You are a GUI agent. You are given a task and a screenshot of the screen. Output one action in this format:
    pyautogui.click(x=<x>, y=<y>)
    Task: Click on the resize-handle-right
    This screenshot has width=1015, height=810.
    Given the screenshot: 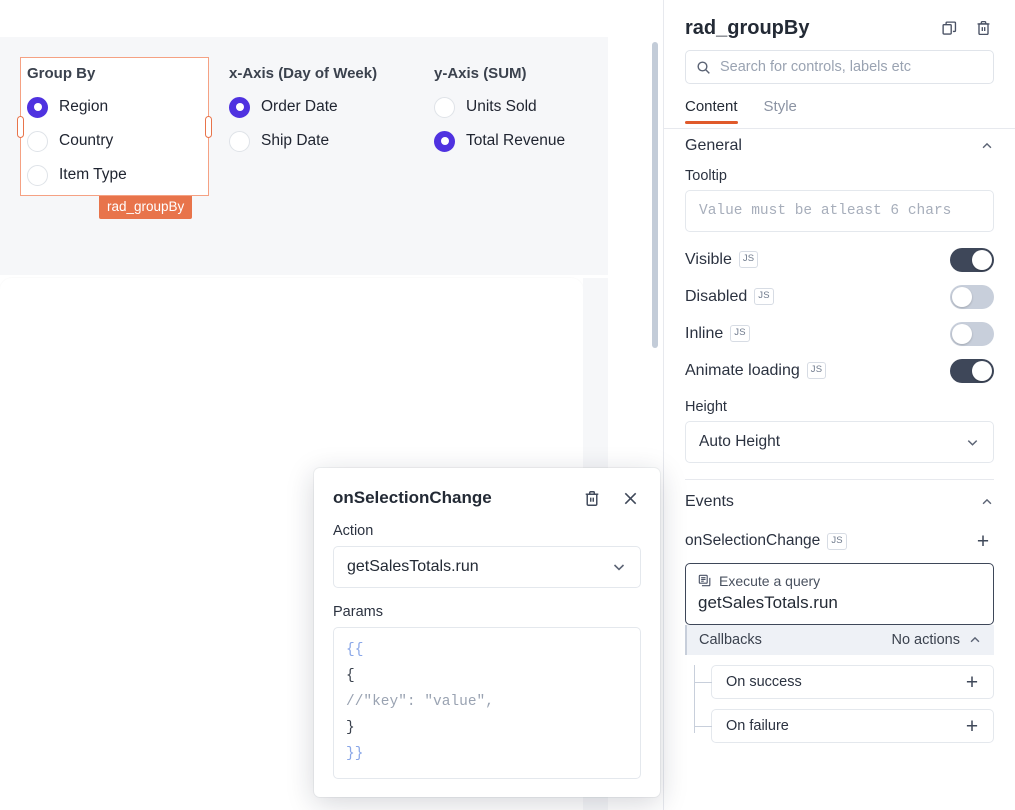 What is the action you would take?
    pyautogui.click(x=208, y=127)
    